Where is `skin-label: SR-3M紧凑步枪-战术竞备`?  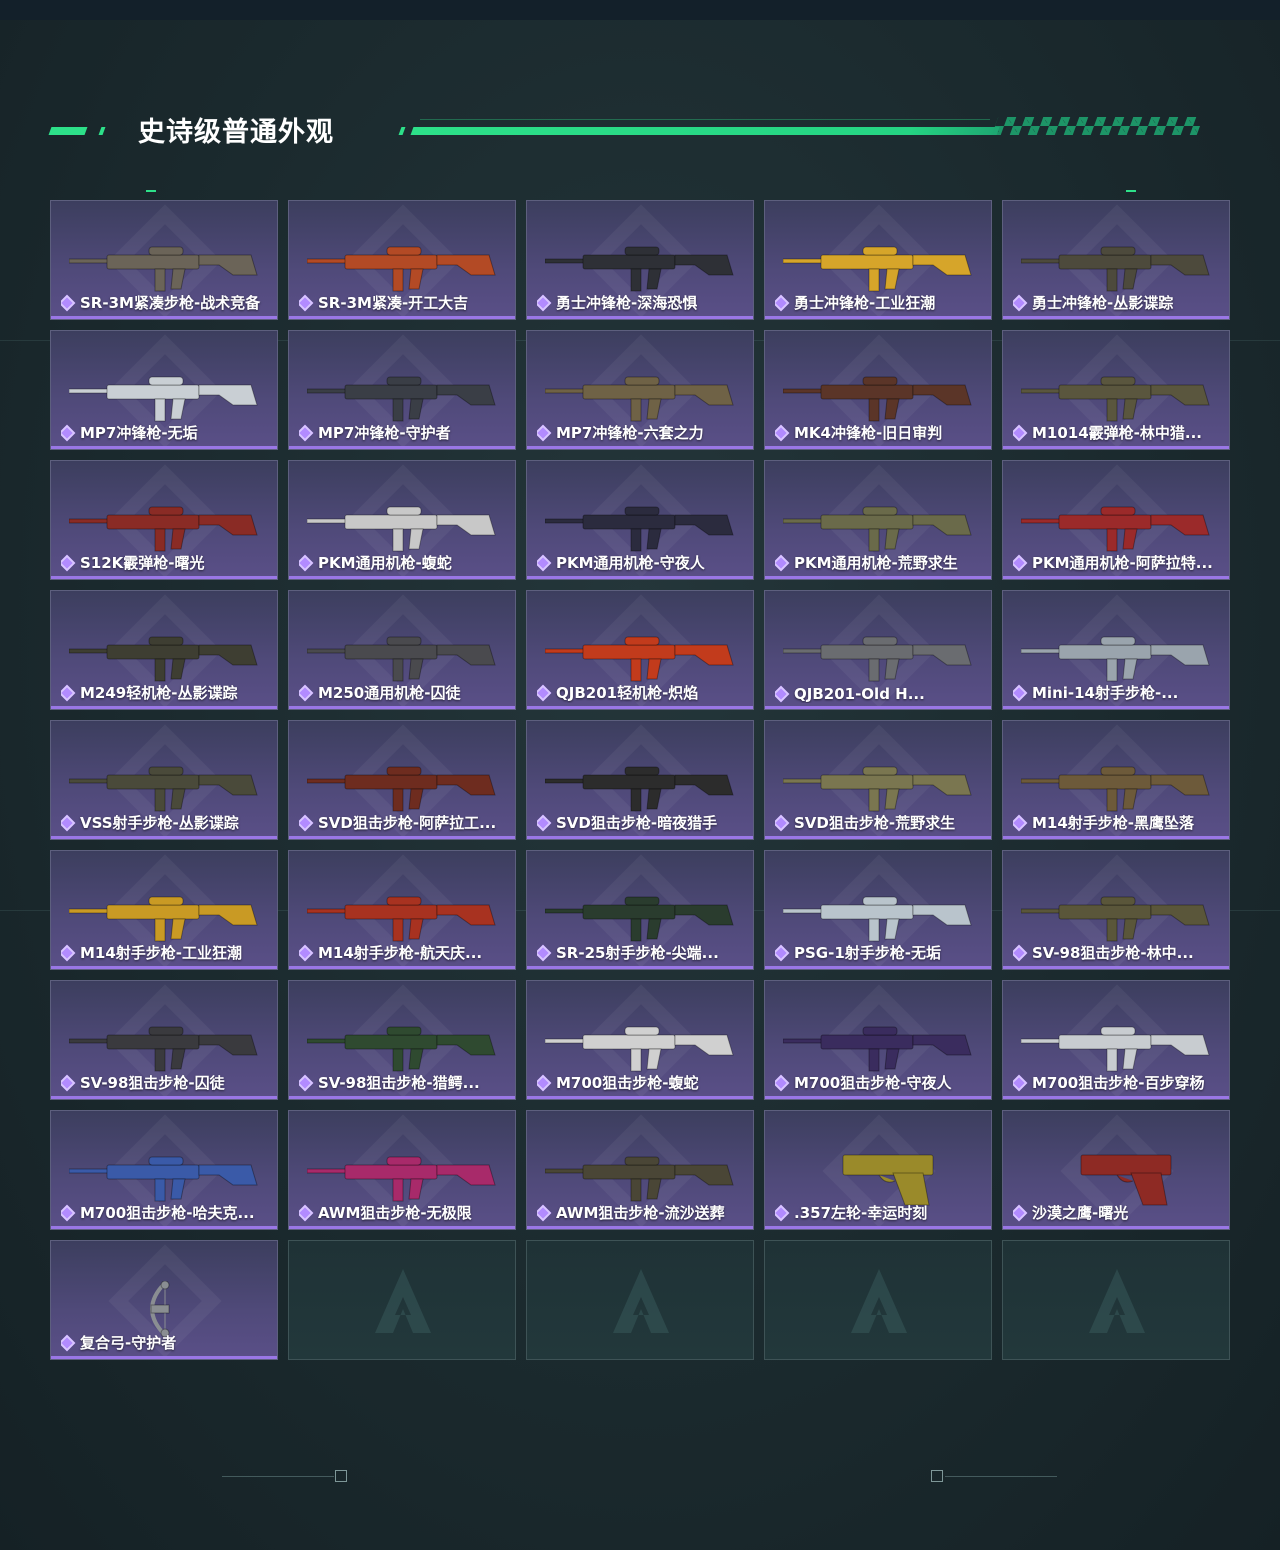
skin-label: SR-3M紧凑步枪-战术竞备 is located at coordinates (166, 302).